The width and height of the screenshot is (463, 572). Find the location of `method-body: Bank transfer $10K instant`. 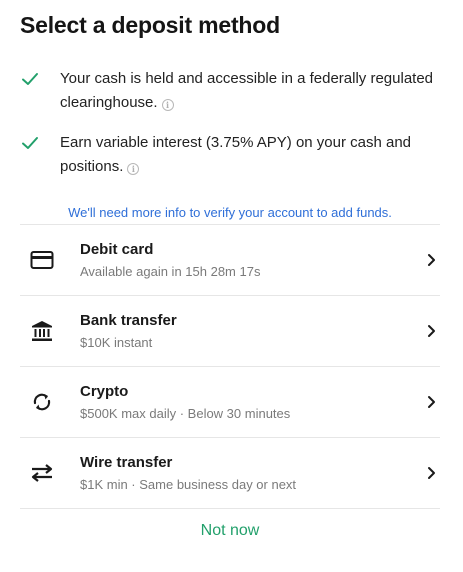

method-body: Bank transfer $10K instant is located at coordinates (248, 331).